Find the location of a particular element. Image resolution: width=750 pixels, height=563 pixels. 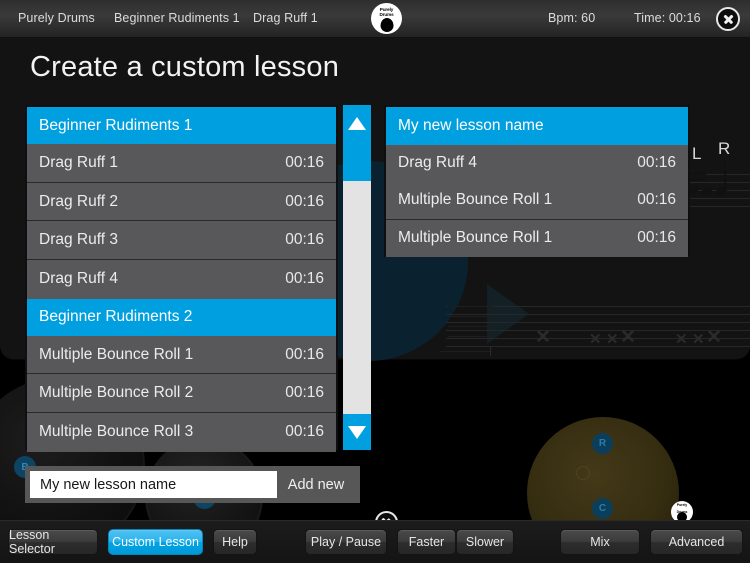

current-lesson-label: Drag Ruff 1 is located at coordinates (285, 18).